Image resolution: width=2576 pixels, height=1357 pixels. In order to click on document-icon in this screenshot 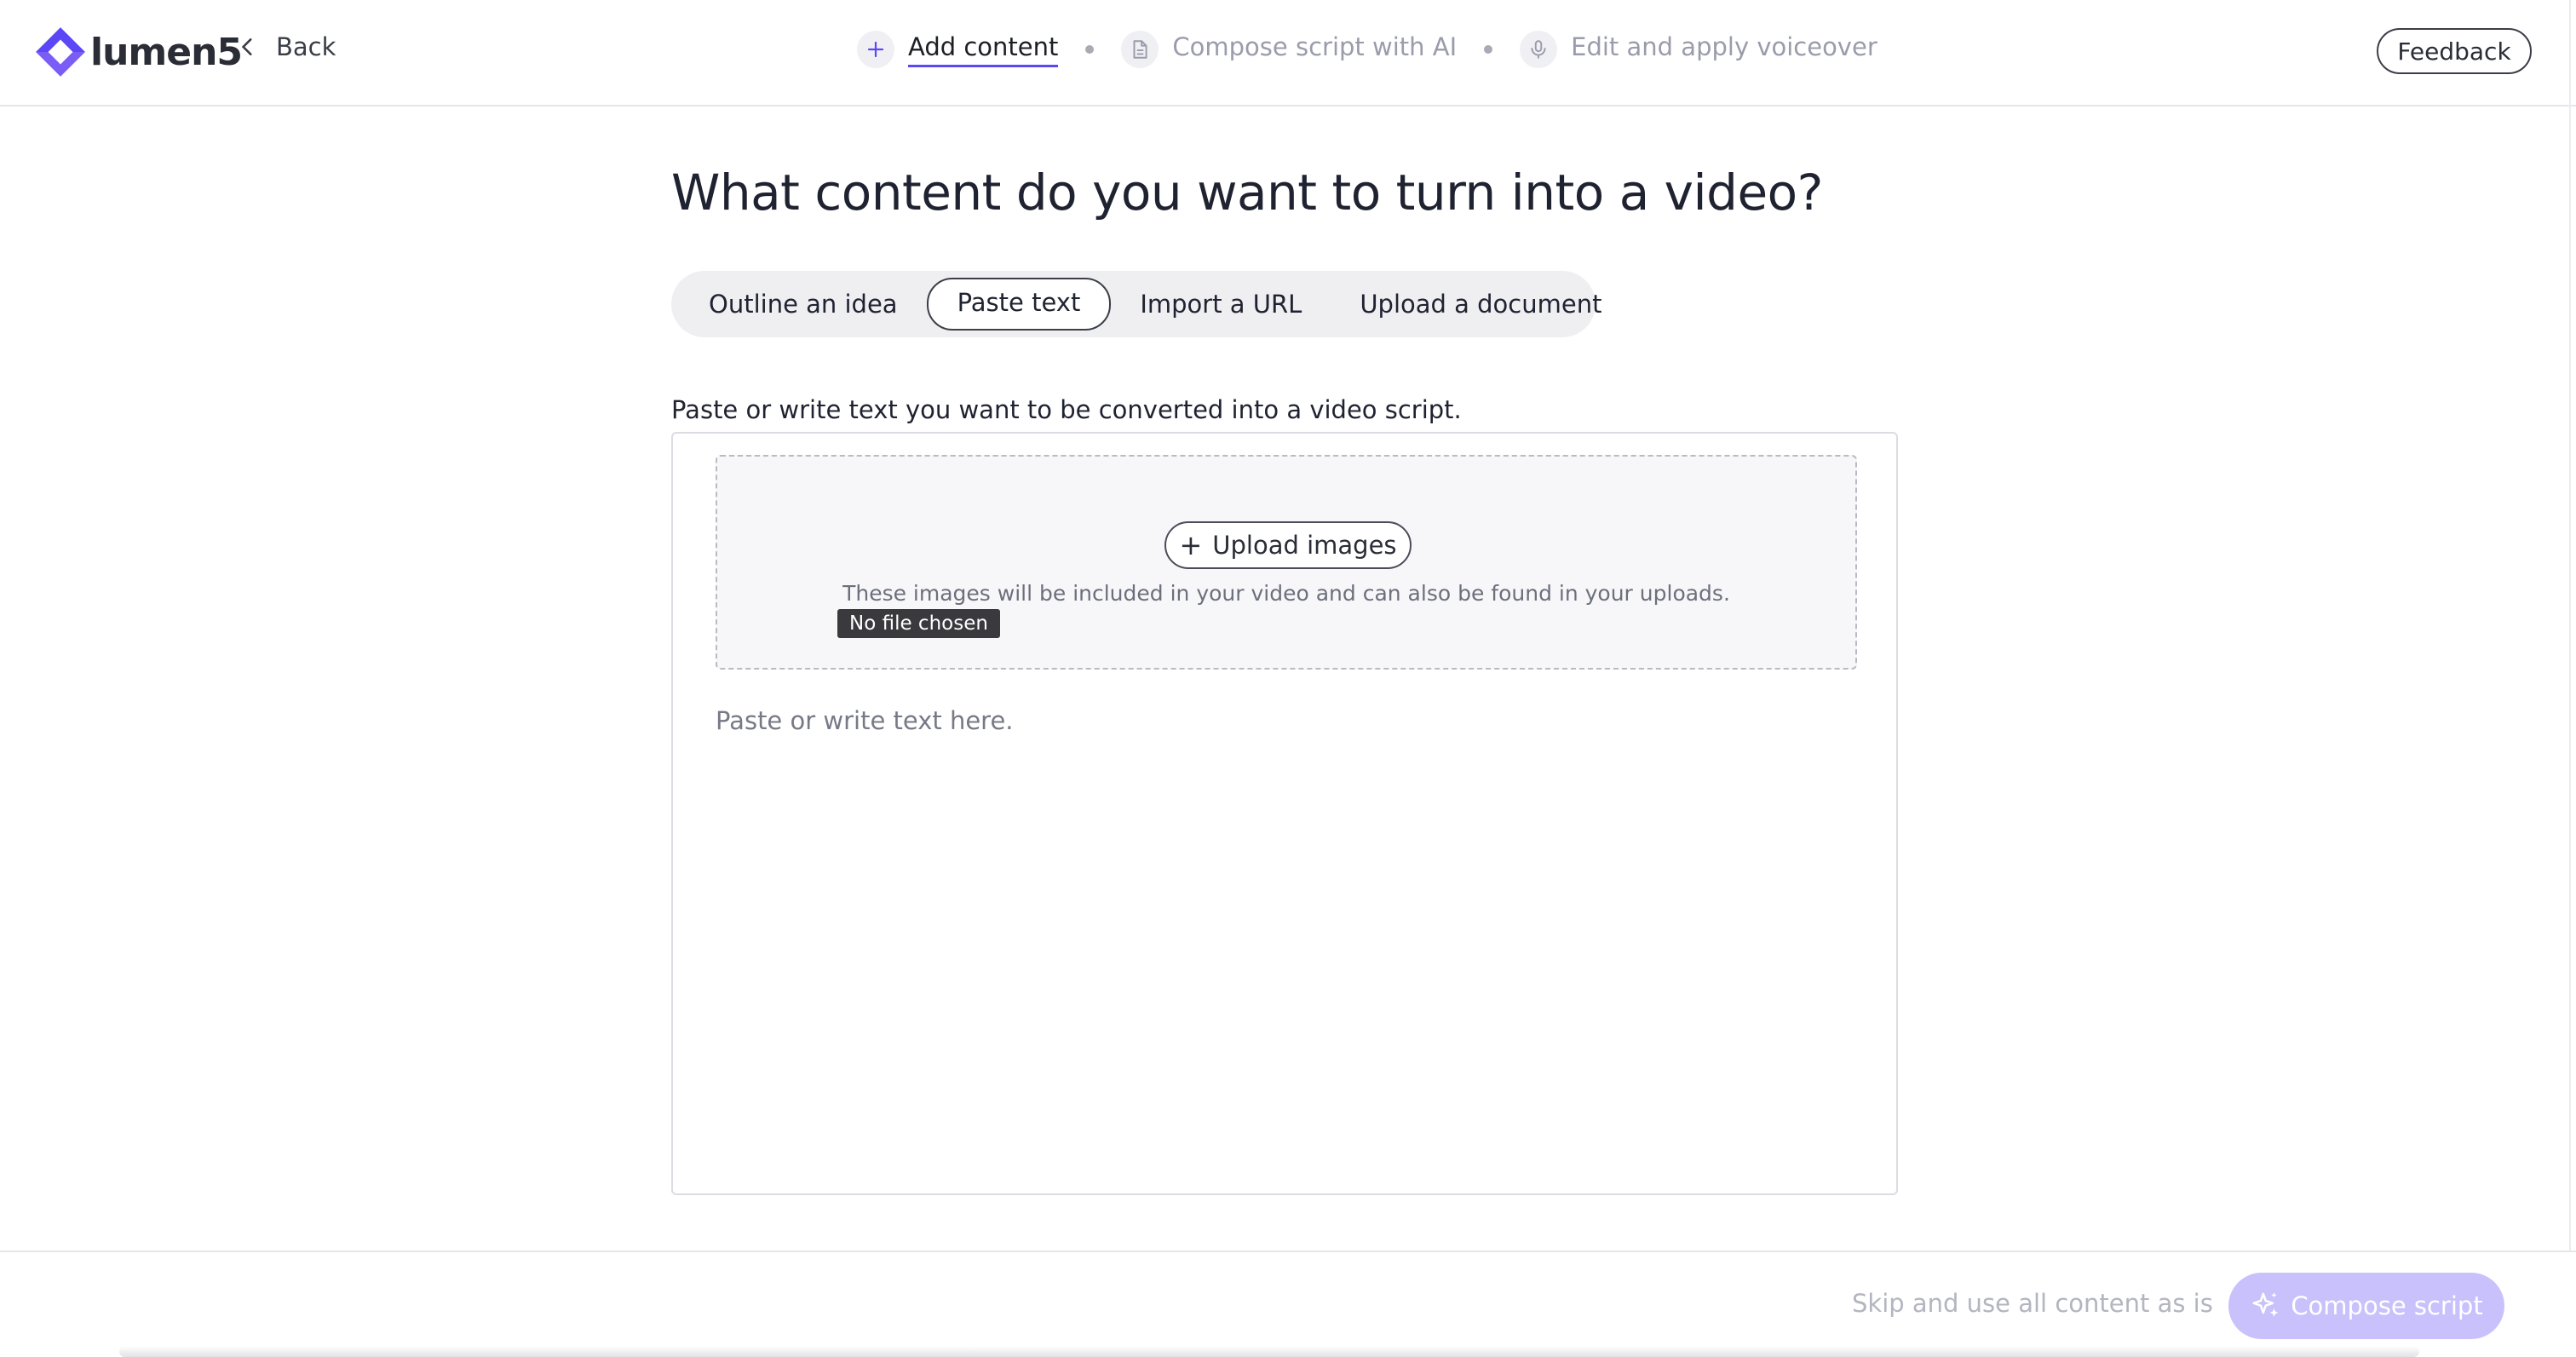, I will do `click(1140, 50)`.